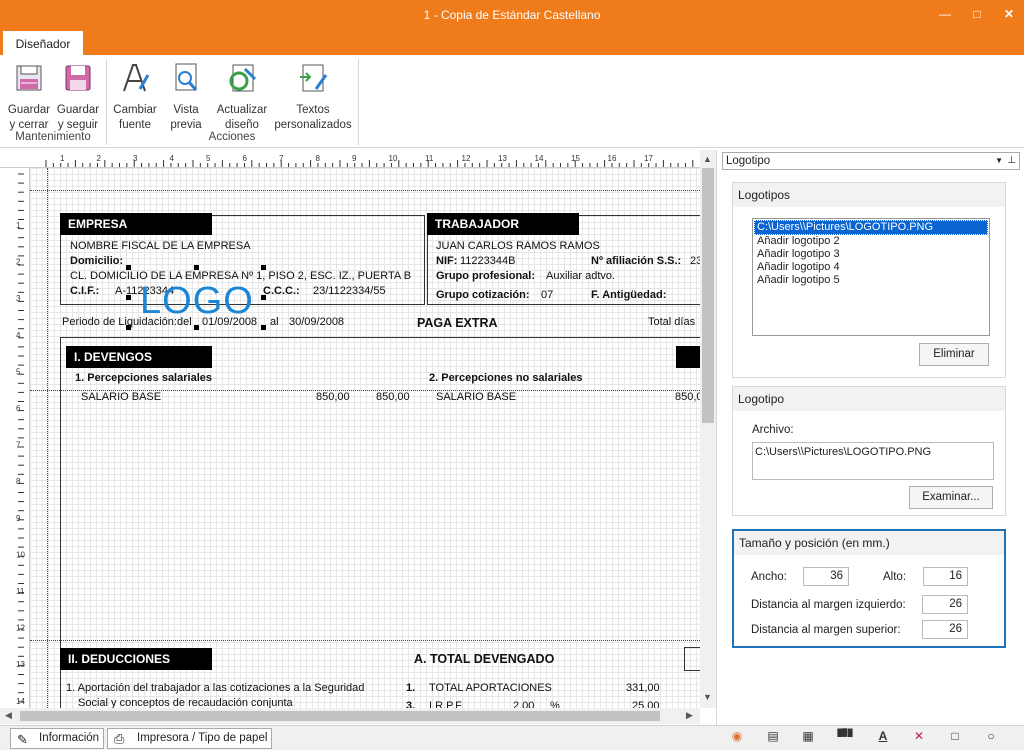 This screenshot has width=1024, height=750. I want to click on ruler-label: 5, so click(208, 158).